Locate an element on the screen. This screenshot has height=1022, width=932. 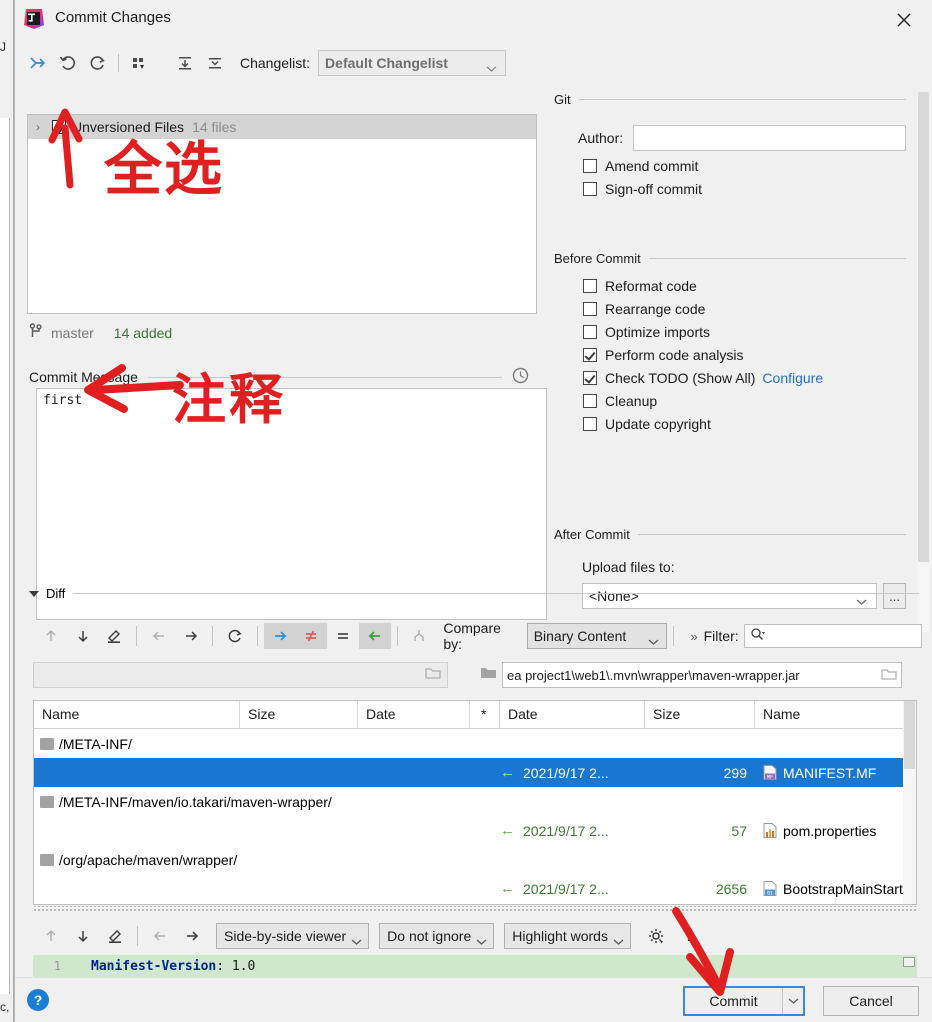
select-all-checkbox is located at coordinates (59, 127).